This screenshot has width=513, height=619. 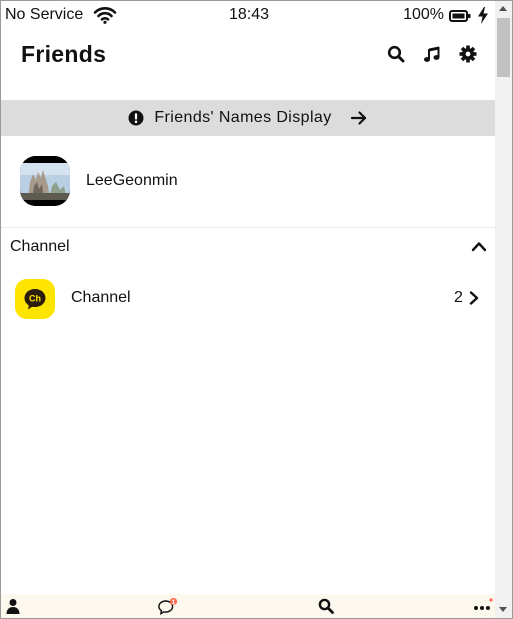 I want to click on nav-search, so click(x=326, y=606).